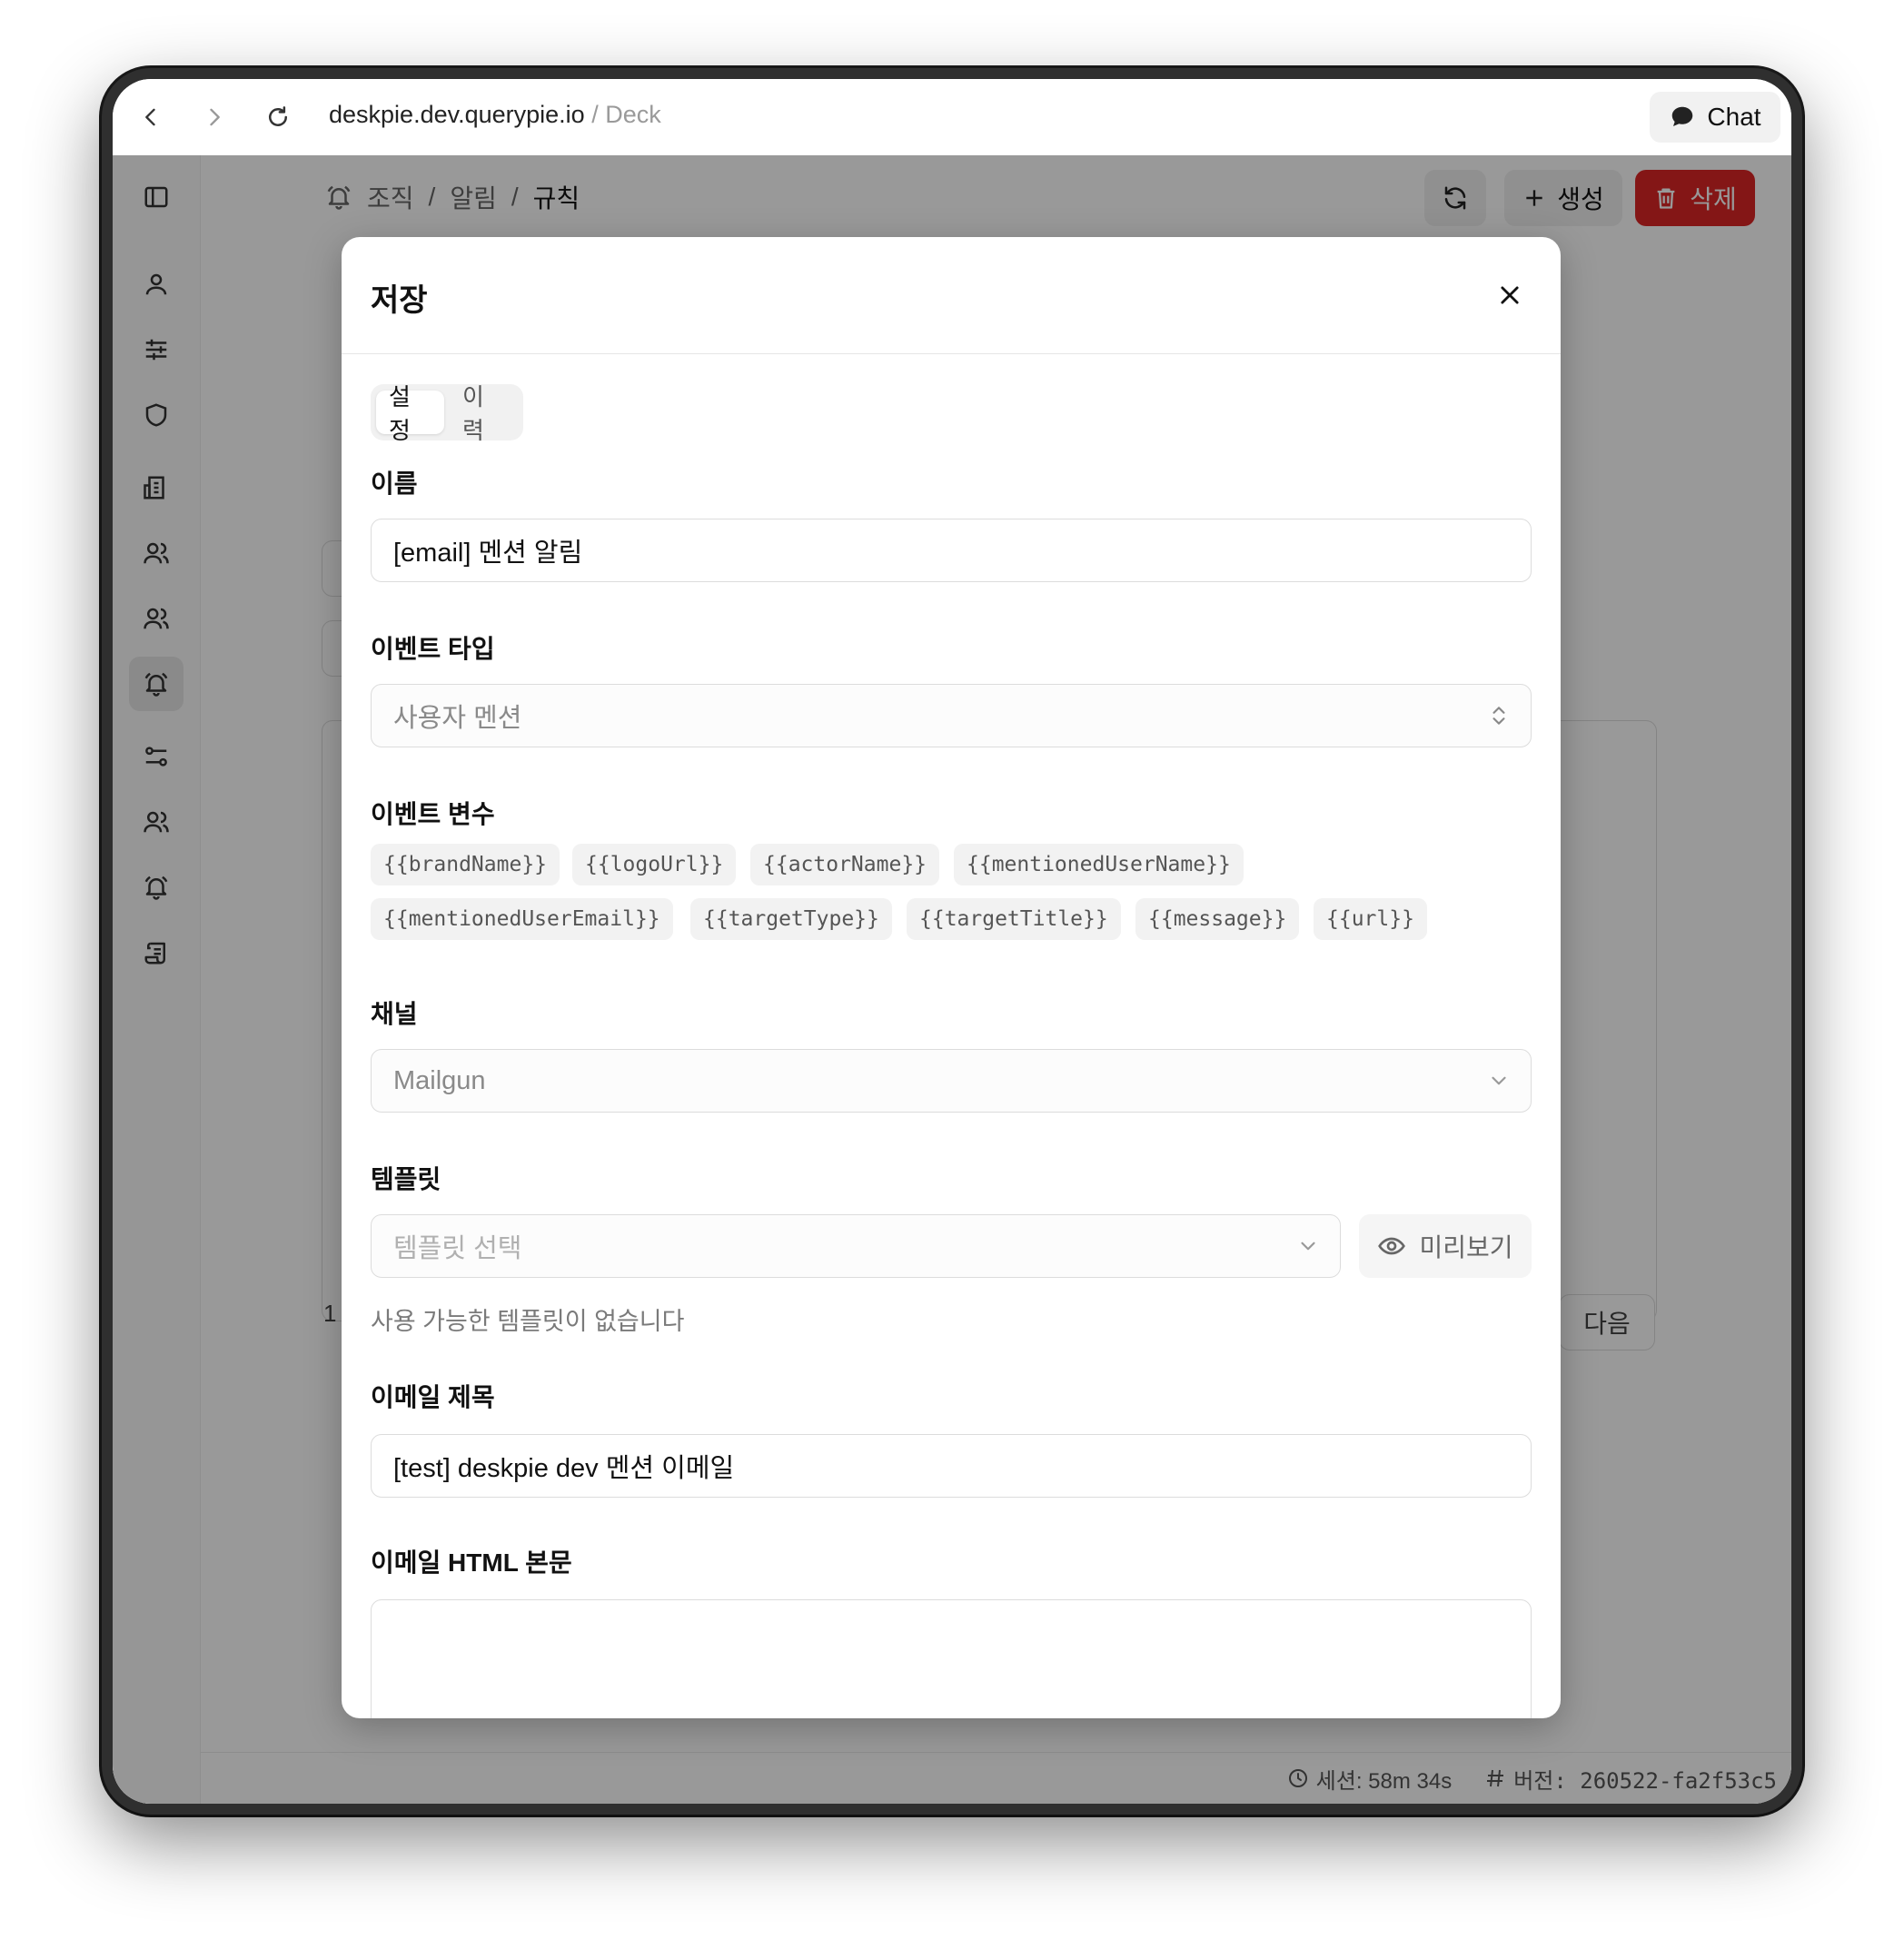 This screenshot has width=1904, height=1949. What do you see at coordinates (406, 1179) in the screenshot?
I see `template-label: 템플릿` at bounding box center [406, 1179].